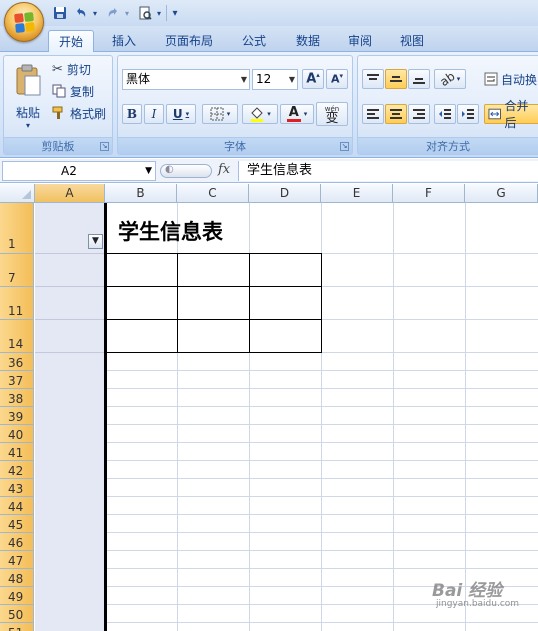  Describe the element at coordinates (17, 560) in the screenshot. I see `row-header-47: 47` at that location.